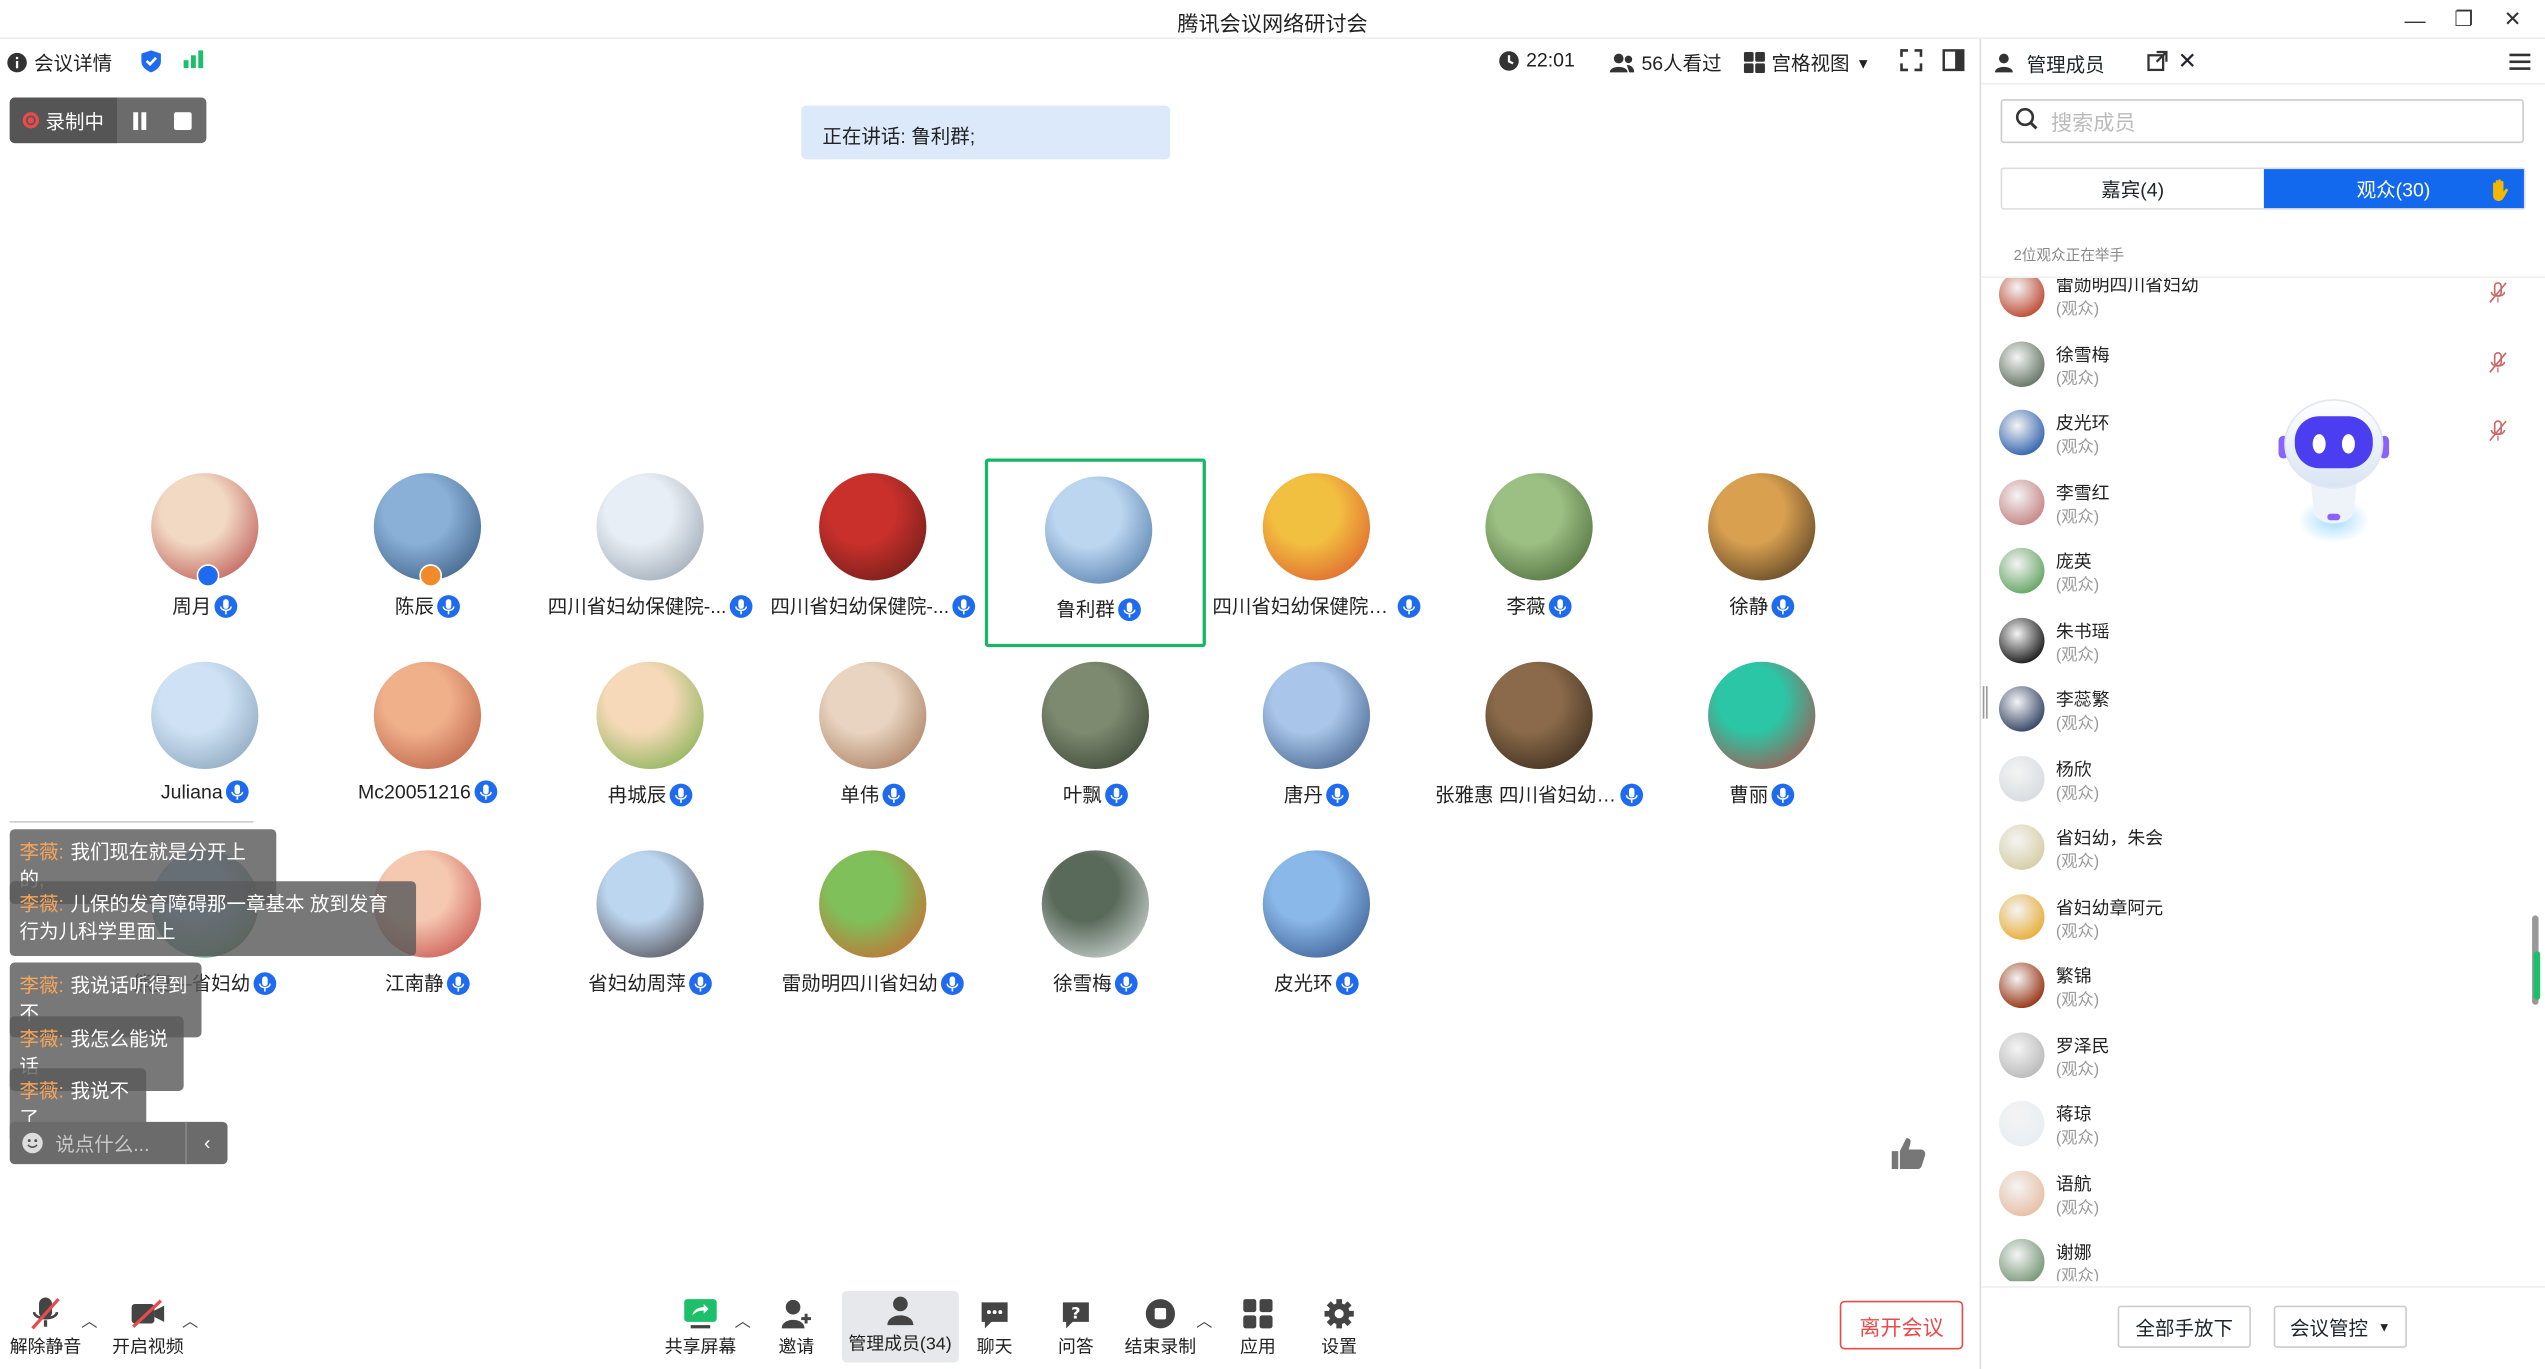  I want to click on settings-button: 设置, so click(1339, 1326).